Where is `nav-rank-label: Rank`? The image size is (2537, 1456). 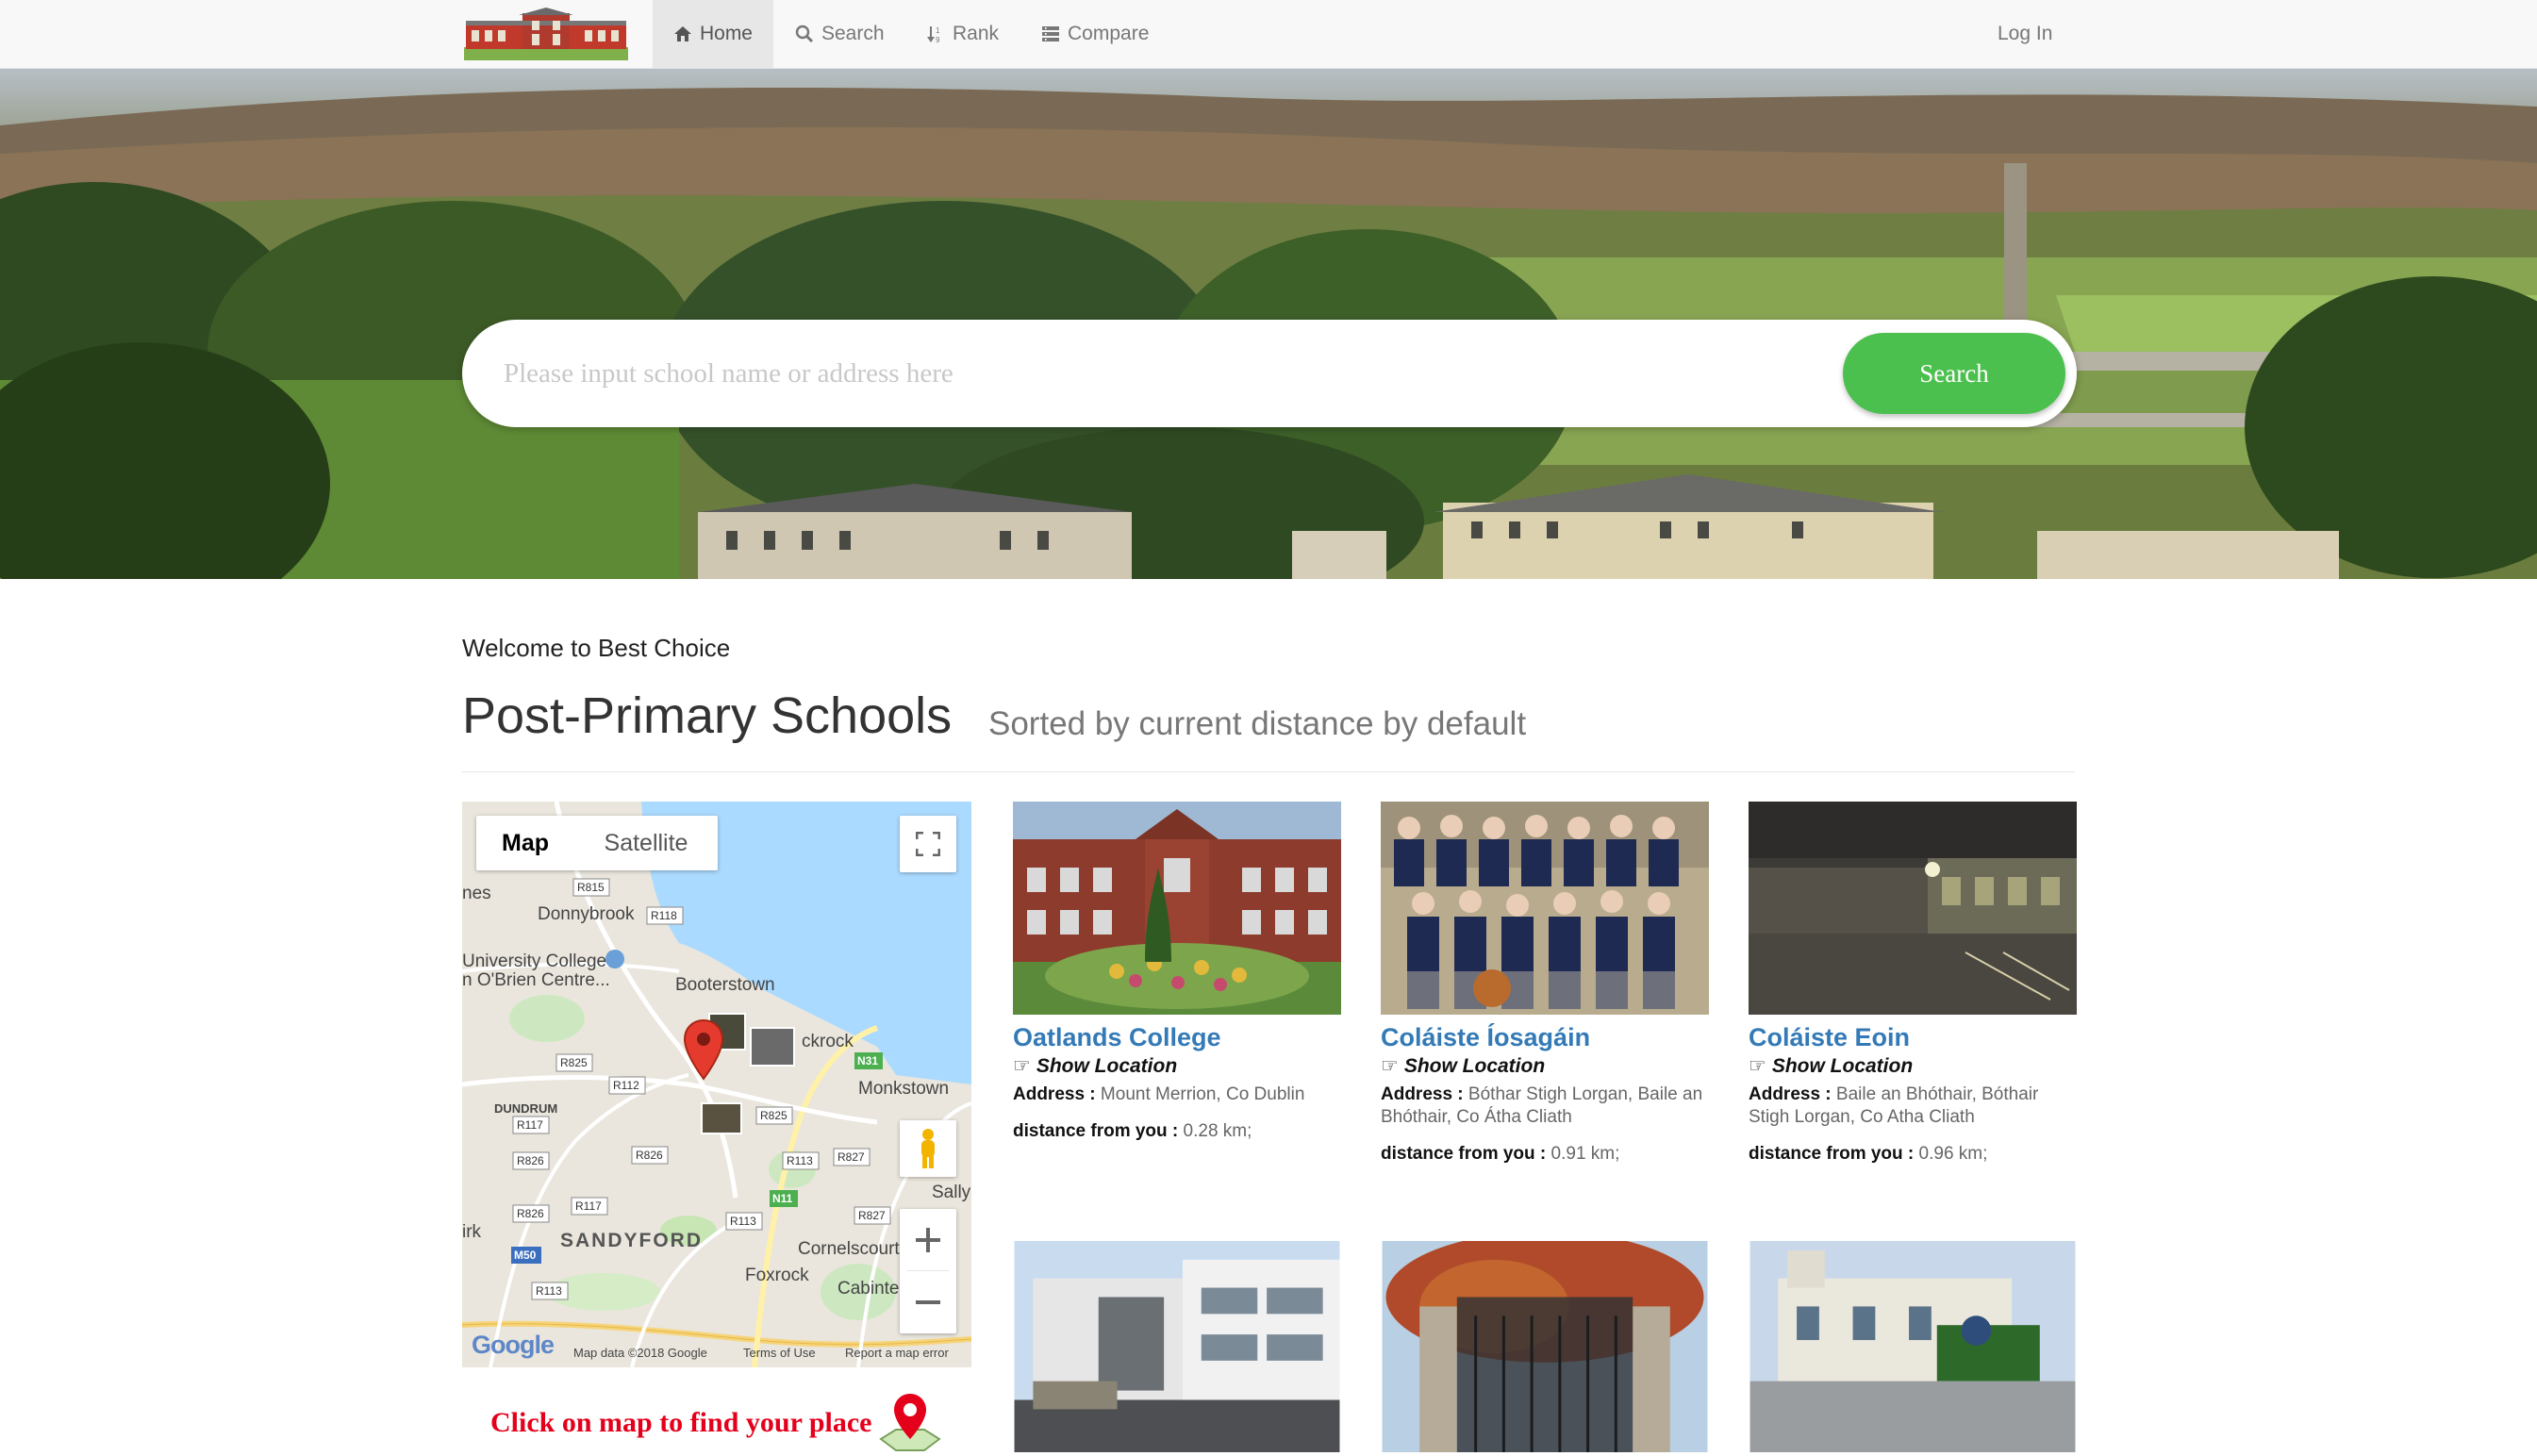
nav-rank-label: Rank is located at coordinates (976, 33).